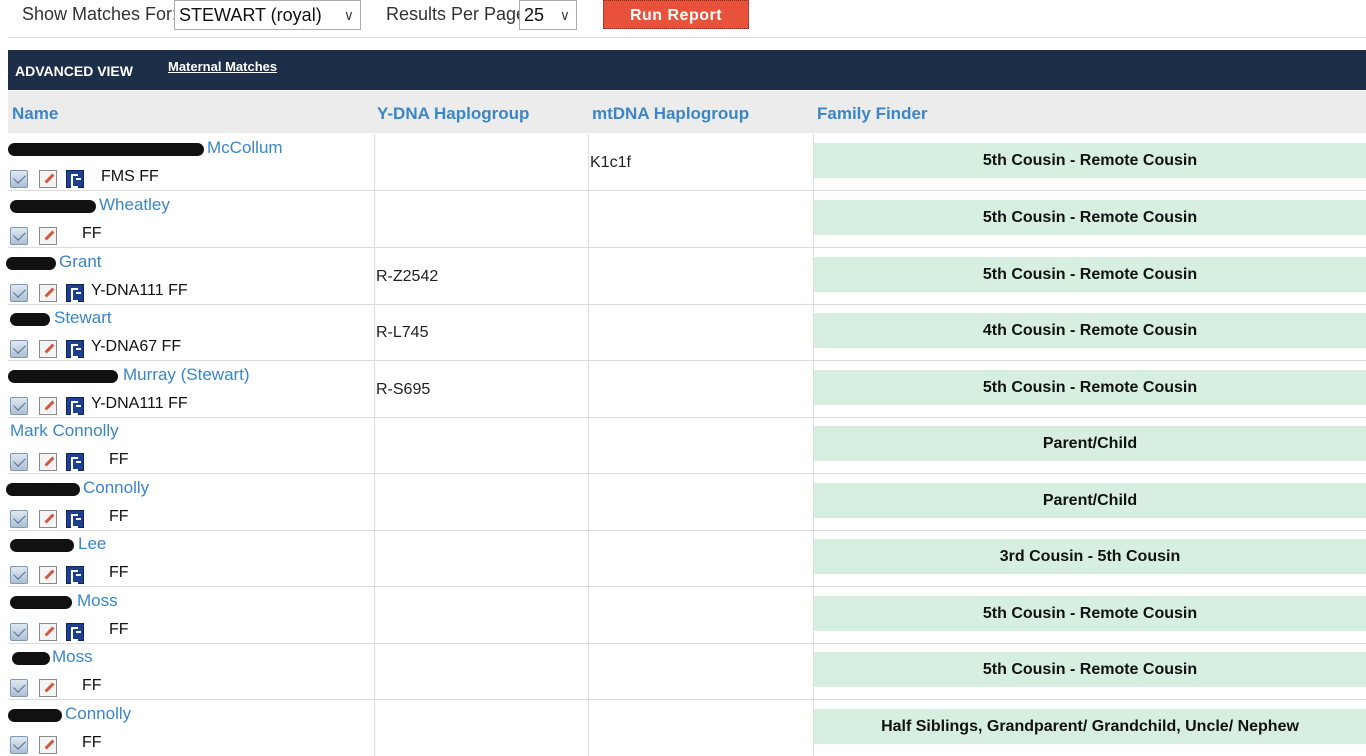 This screenshot has width=1366, height=756. Describe the element at coordinates (687, 70) in the screenshot. I see `view-bar: ADVANCED VIEW Maternal Matches` at that location.